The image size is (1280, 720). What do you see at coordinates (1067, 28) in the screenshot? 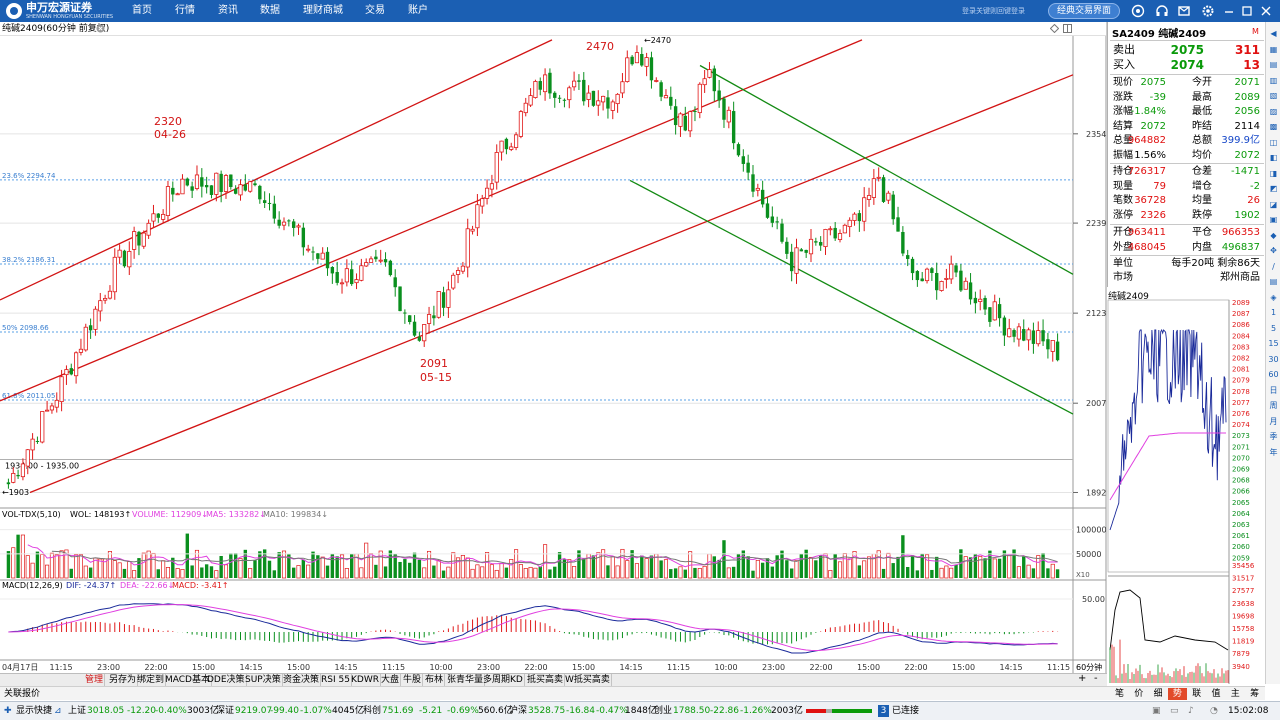
I see `layout-icon` at bounding box center [1067, 28].